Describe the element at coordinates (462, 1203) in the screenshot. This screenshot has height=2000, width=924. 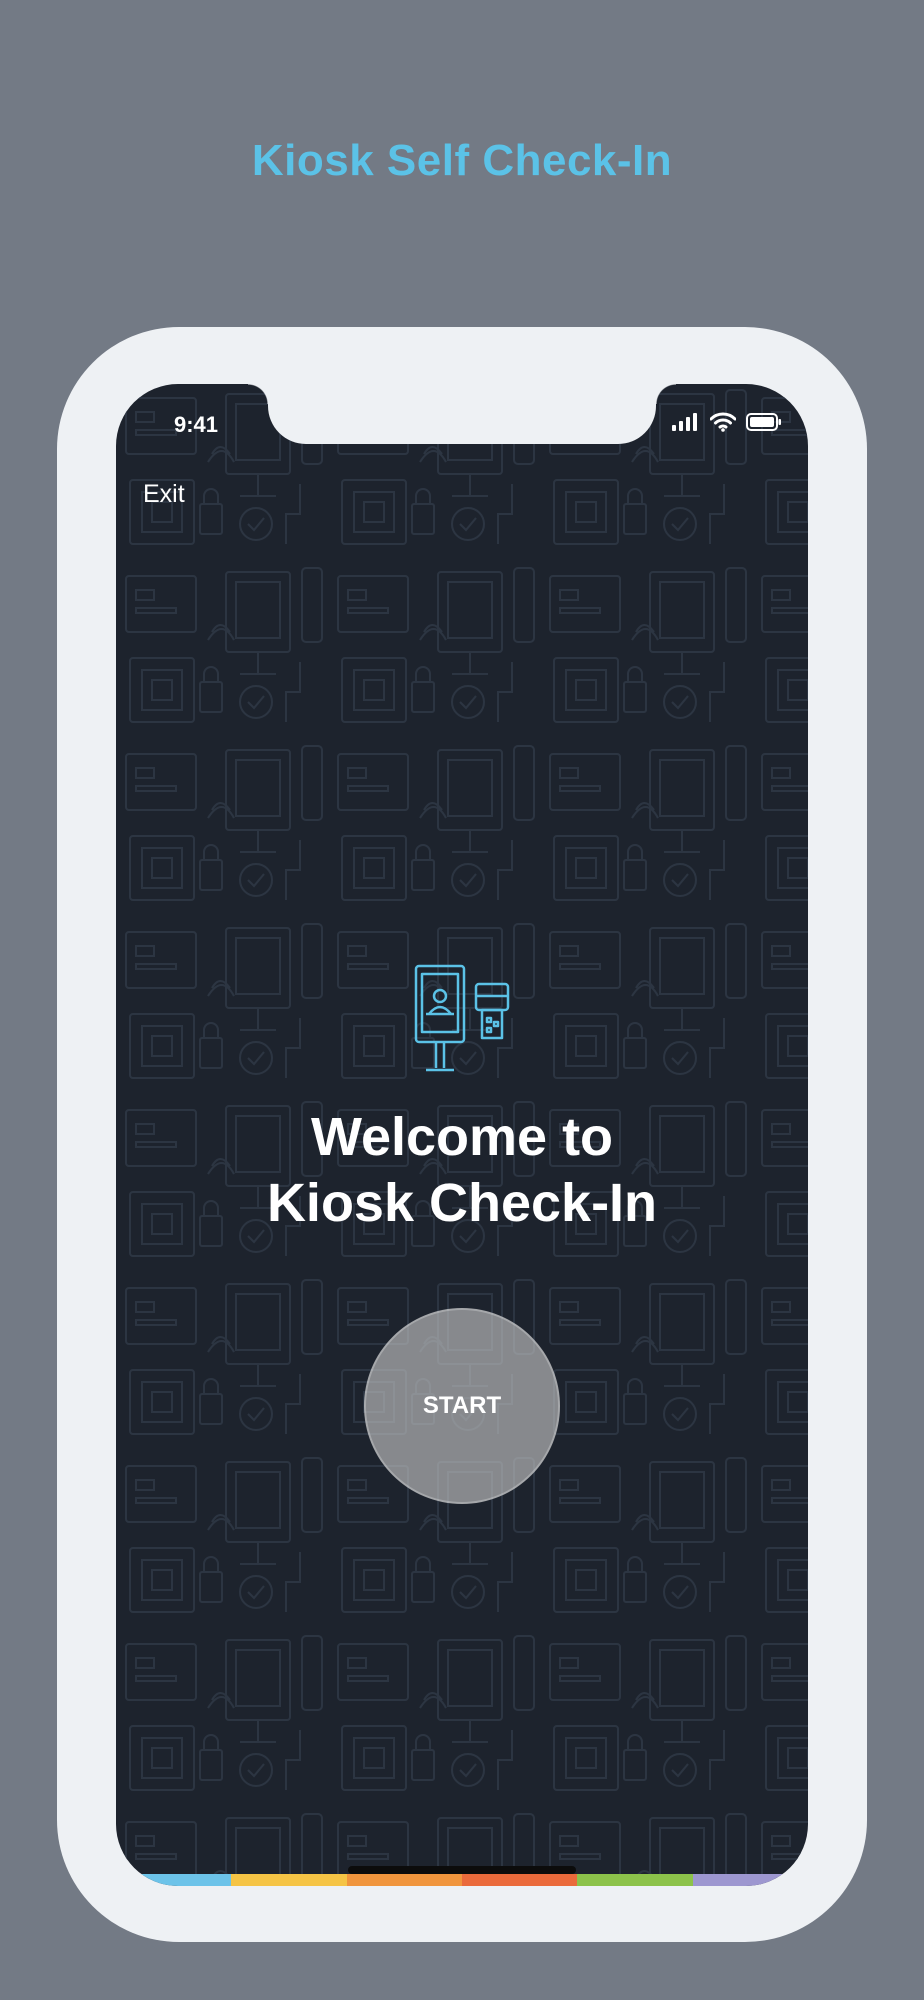
I see `welcome-line-2: Kiosk Check-In` at that location.